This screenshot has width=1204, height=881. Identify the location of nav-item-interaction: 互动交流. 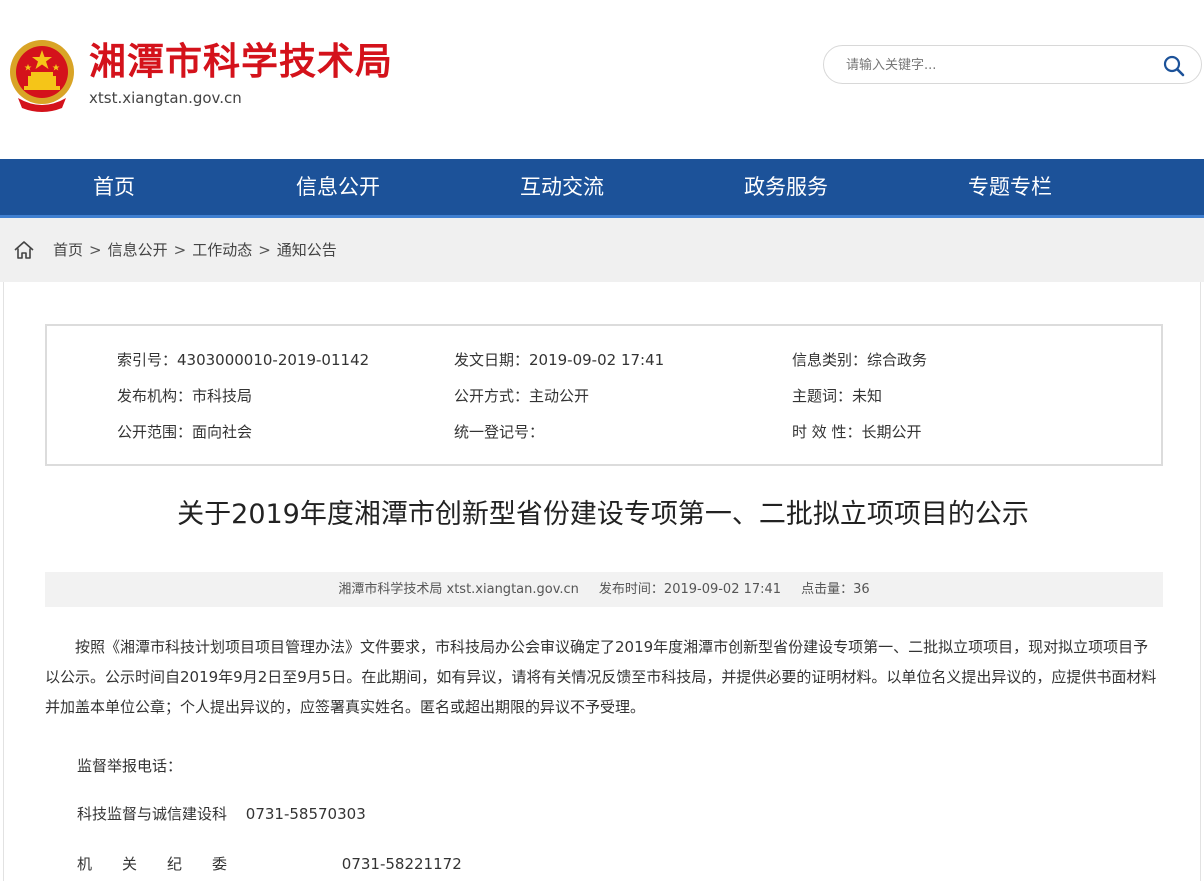
(562, 187).